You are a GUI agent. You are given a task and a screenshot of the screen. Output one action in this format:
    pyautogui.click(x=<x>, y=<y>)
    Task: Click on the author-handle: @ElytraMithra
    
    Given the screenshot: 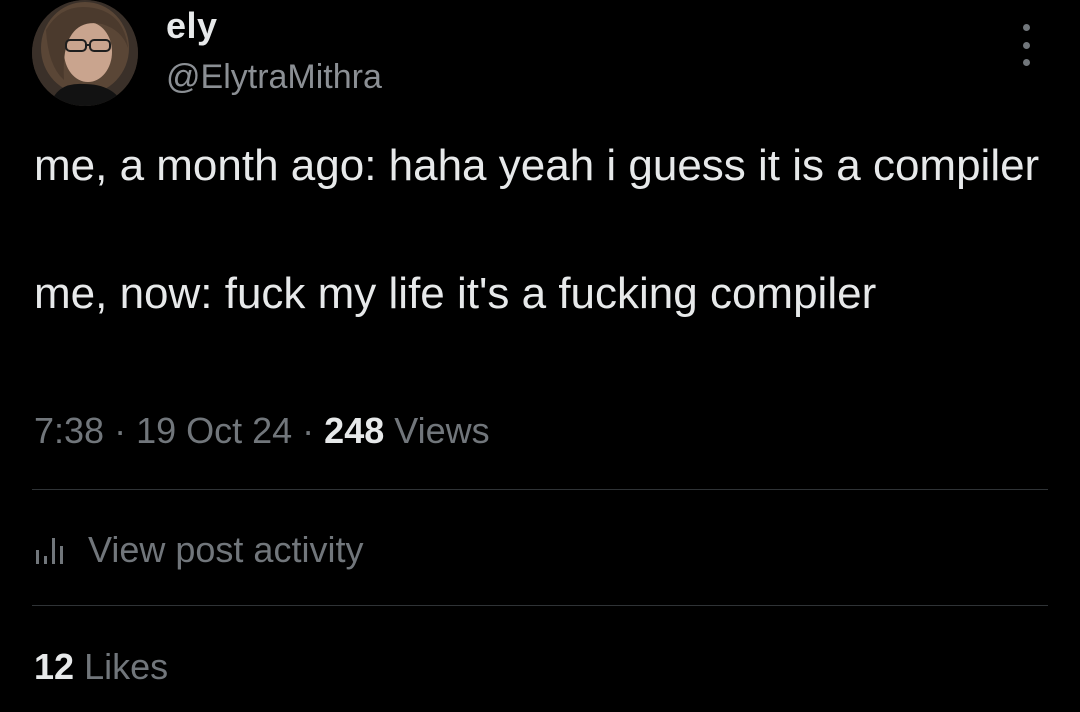 What is the action you would take?
    pyautogui.click(x=274, y=77)
    